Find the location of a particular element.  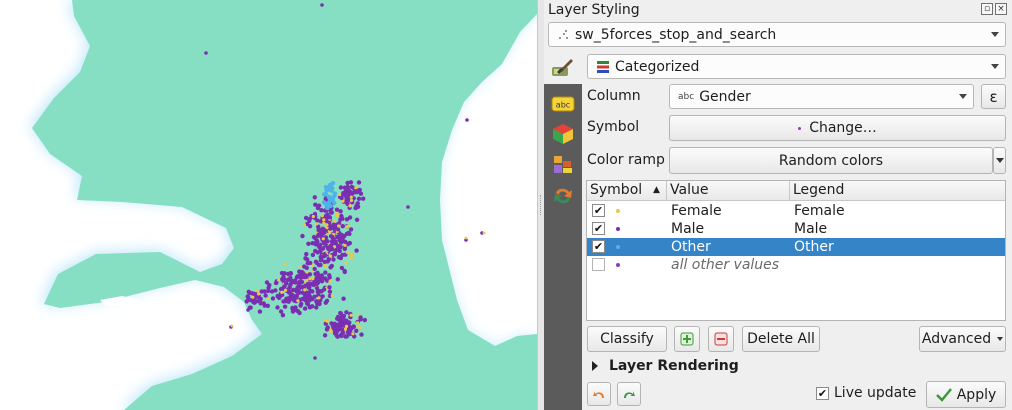

style-sidebar: abc is located at coordinates (563, 247).